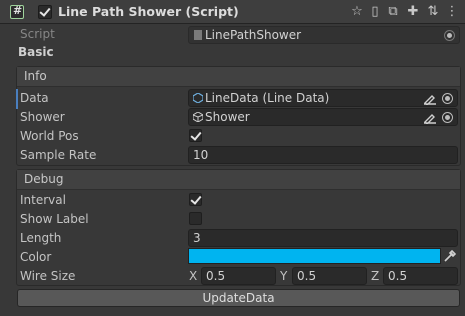 This screenshot has height=316, width=465. Describe the element at coordinates (393, 12) in the screenshot. I see `layout-icon: ⧉` at that location.